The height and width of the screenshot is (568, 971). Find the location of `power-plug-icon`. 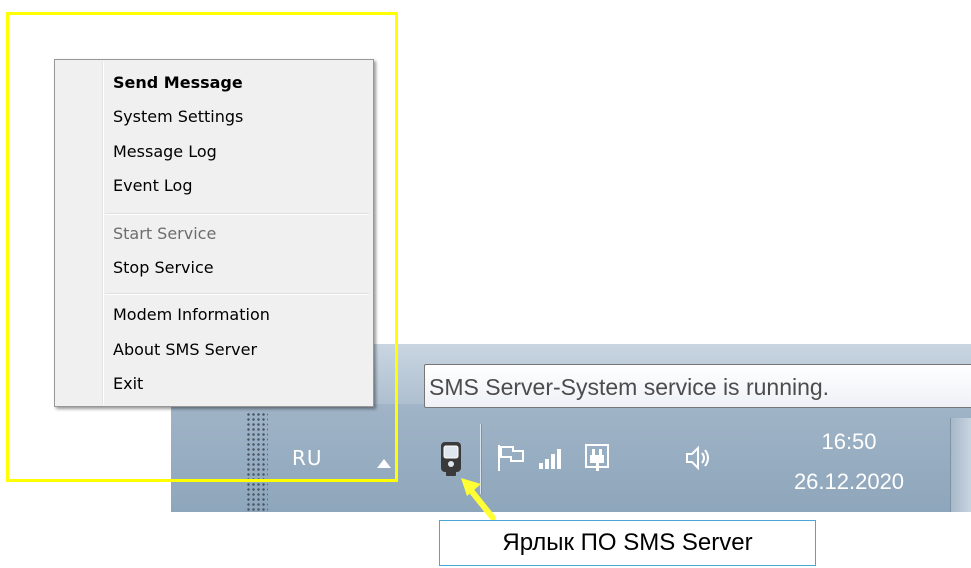

power-plug-icon is located at coordinates (597, 457).